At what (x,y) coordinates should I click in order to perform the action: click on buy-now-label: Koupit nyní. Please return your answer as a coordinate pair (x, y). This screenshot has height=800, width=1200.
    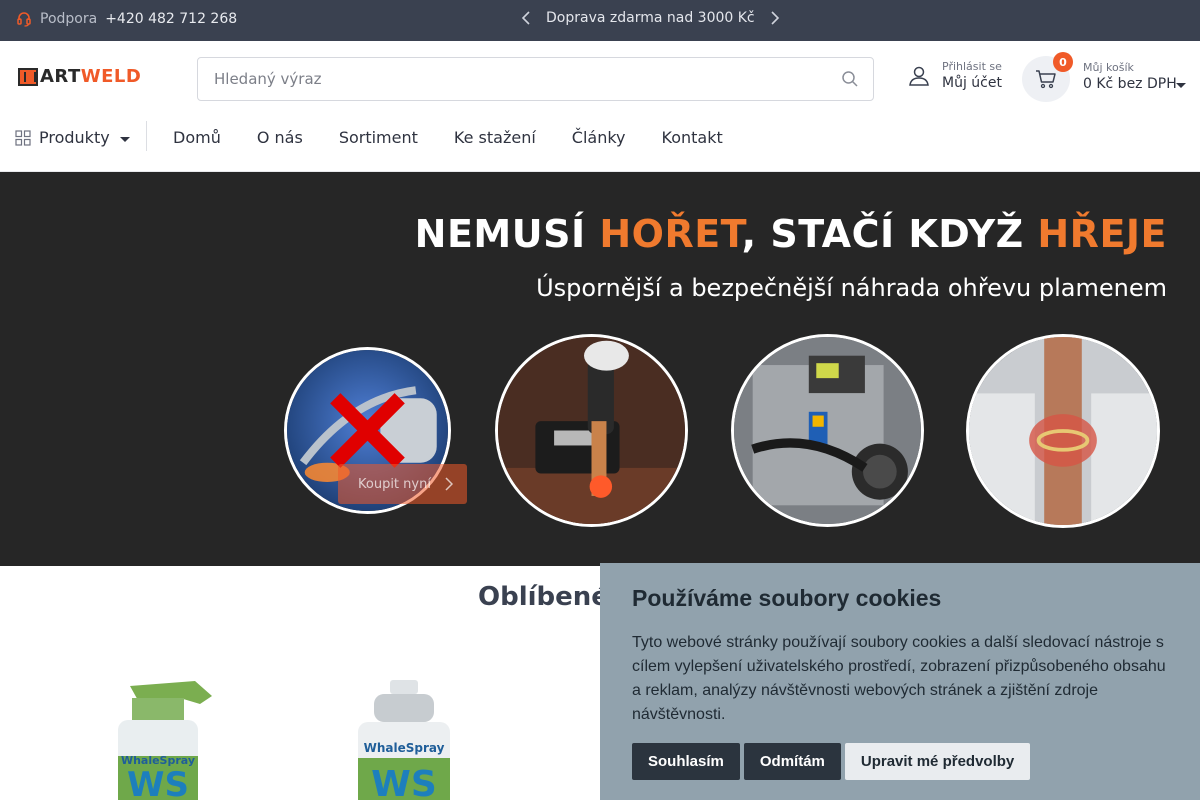
    Looking at the image, I should click on (394, 484).